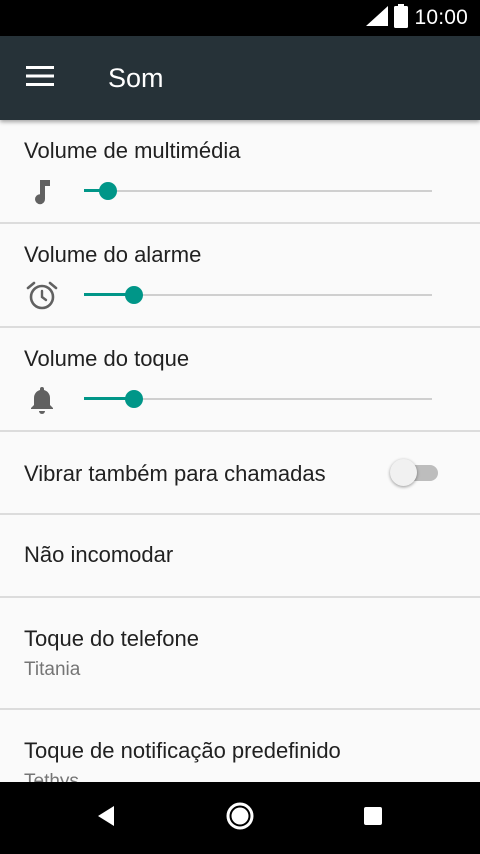  I want to click on ring-volume-row: Volume do toque, so click(240, 380).